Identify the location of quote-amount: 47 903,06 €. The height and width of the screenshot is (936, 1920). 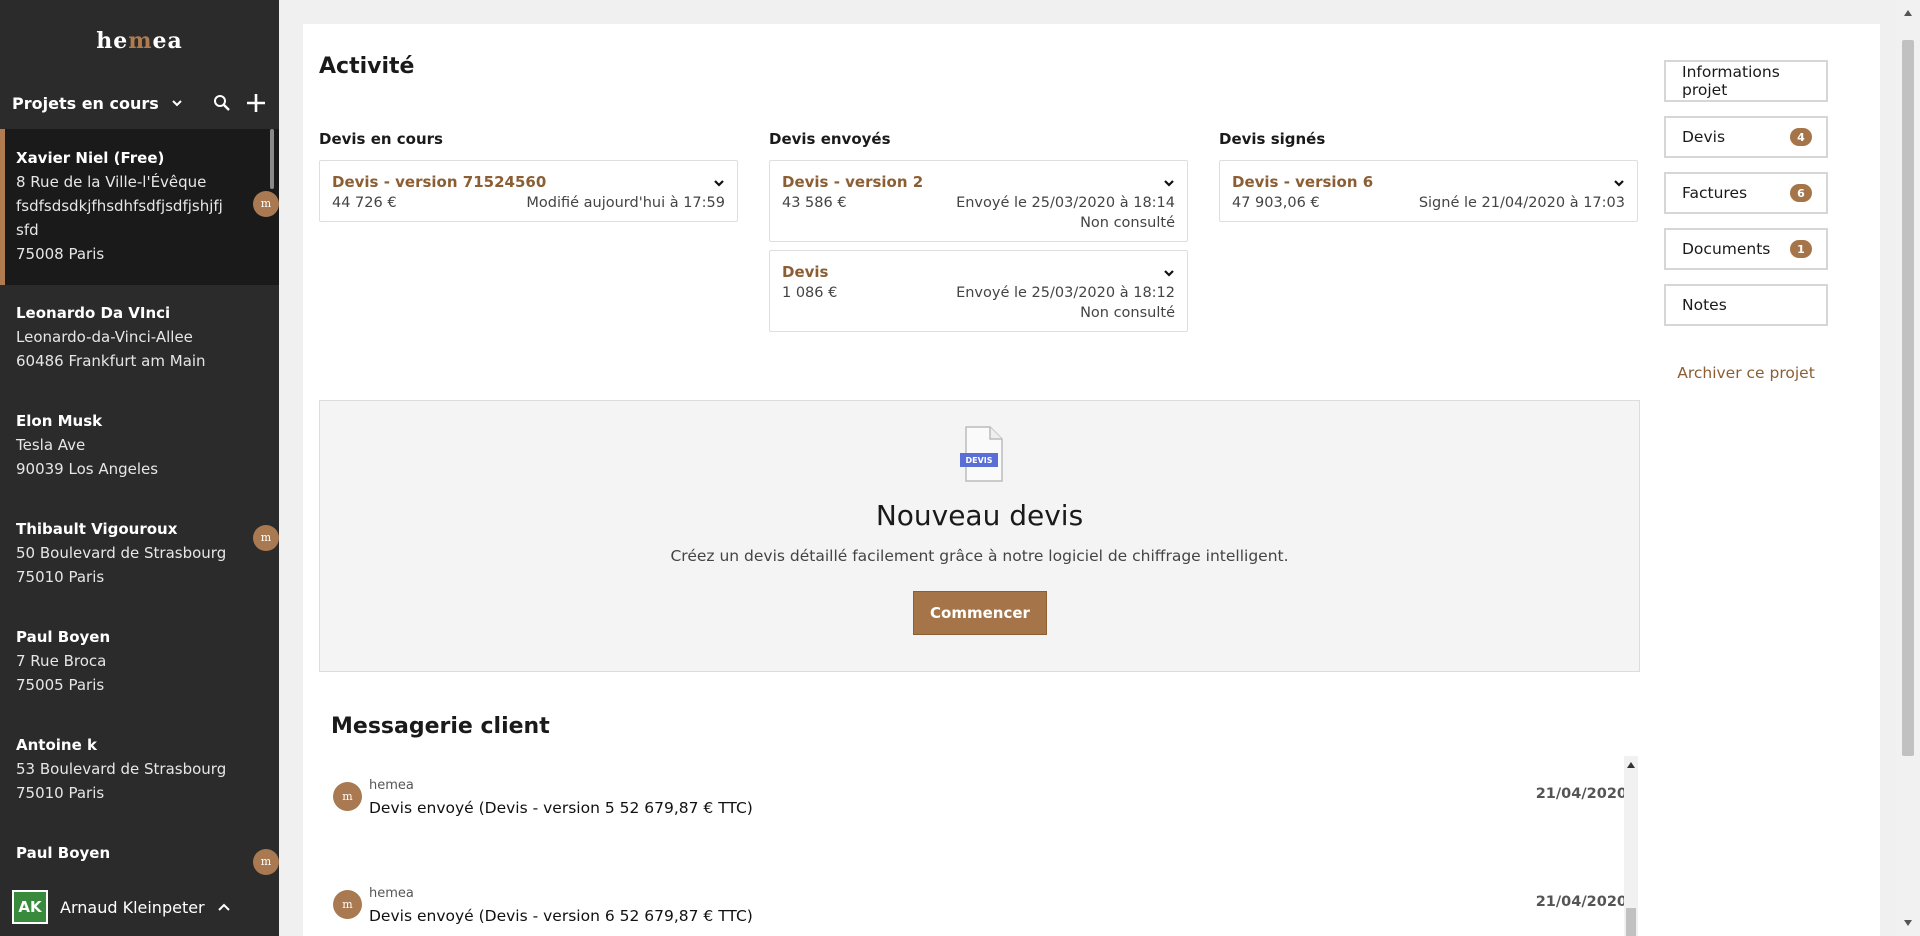
(1276, 203).